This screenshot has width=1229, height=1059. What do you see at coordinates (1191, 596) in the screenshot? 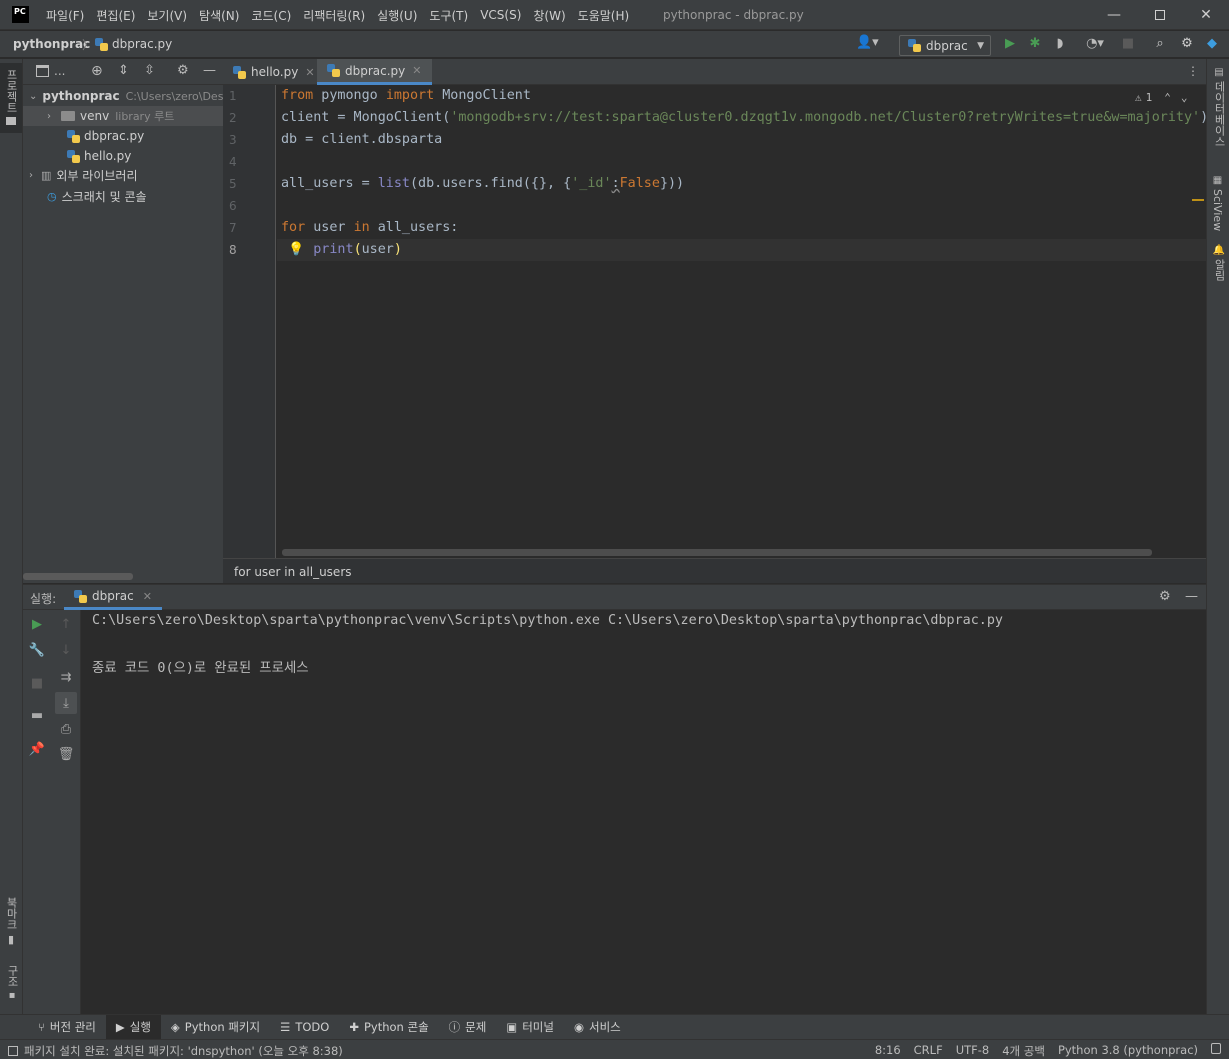
I see `hide-run-panel-icon: —` at bounding box center [1191, 596].